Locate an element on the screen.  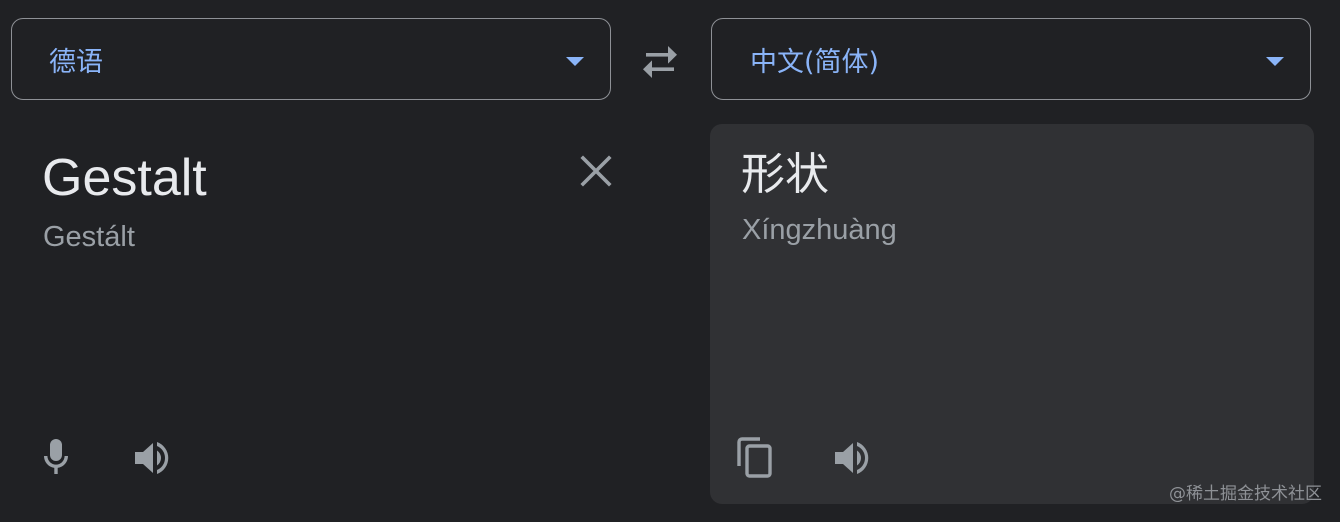
source-text: Gestalt is located at coordinates (124, 178).